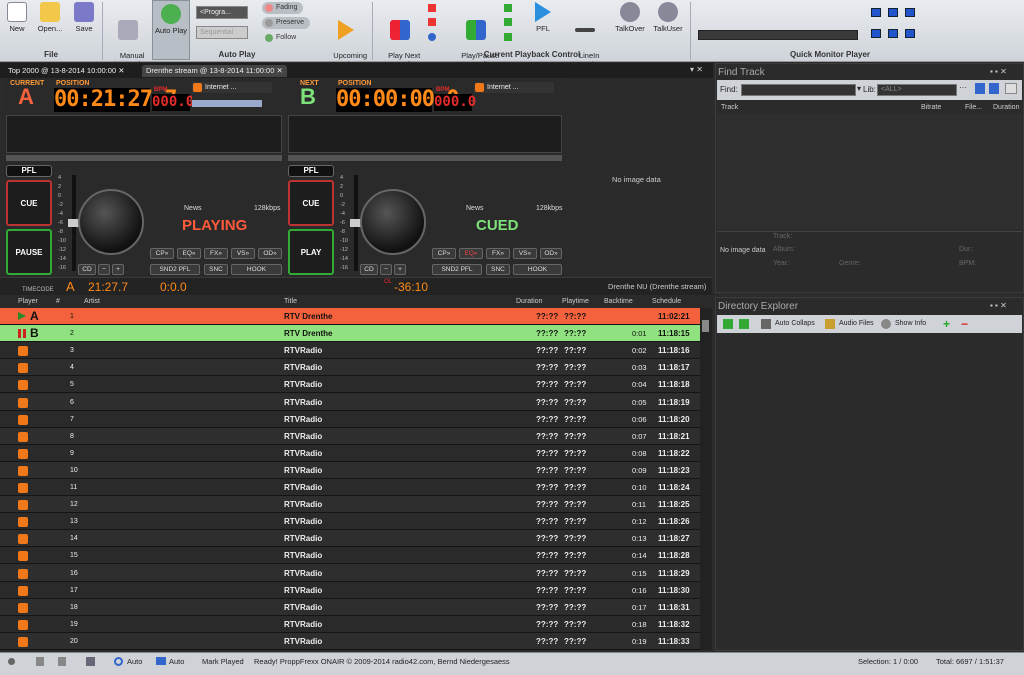 The width and height of the screenshot is (1024, 675). Describe the element at coordinates (66, 71) in the screenshot. I see `tab-top2000: Top 2000 @ 13-8-2014 10:00:00 ✕` at that location.